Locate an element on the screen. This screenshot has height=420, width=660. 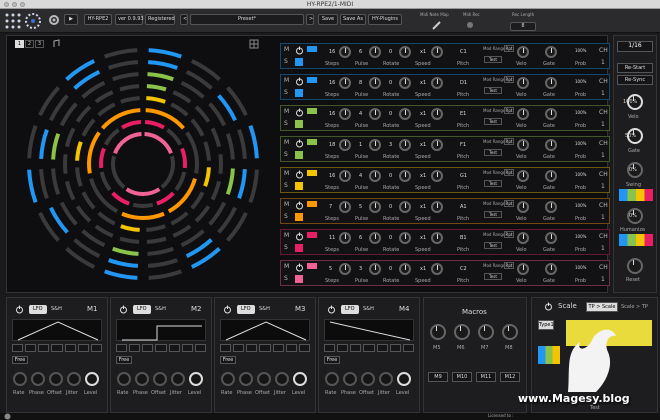
macro-button-m10: M10 is located at coordinates (462, 377).